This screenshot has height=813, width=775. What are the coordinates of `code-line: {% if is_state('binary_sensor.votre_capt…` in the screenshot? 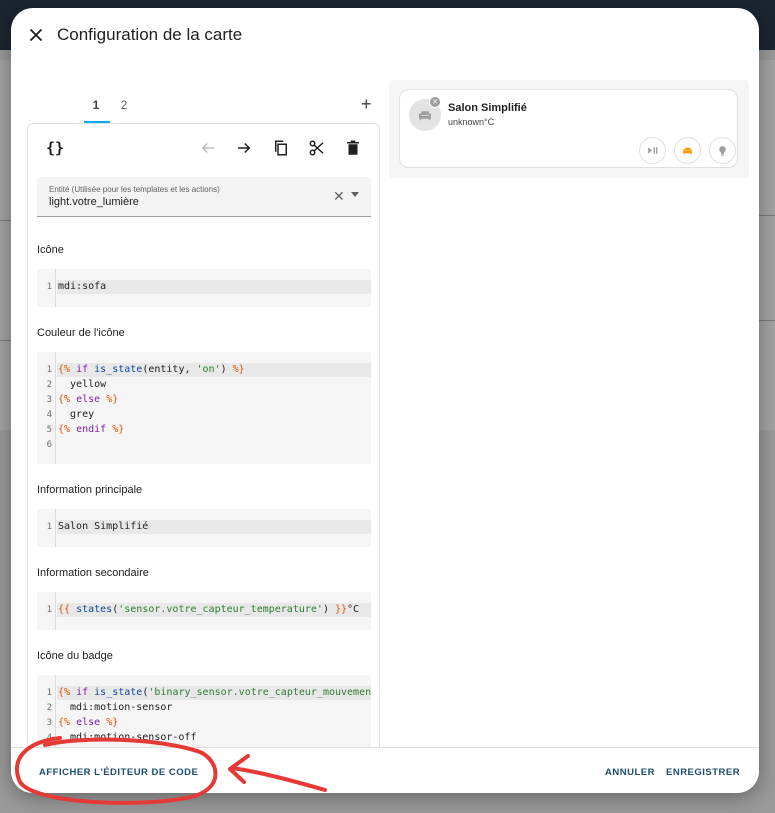 It's located at (214, 692).